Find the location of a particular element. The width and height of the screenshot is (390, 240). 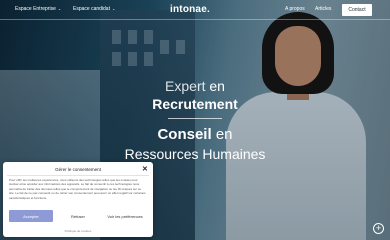

refuse-button: Refuser is located at coordinates (78, 216).